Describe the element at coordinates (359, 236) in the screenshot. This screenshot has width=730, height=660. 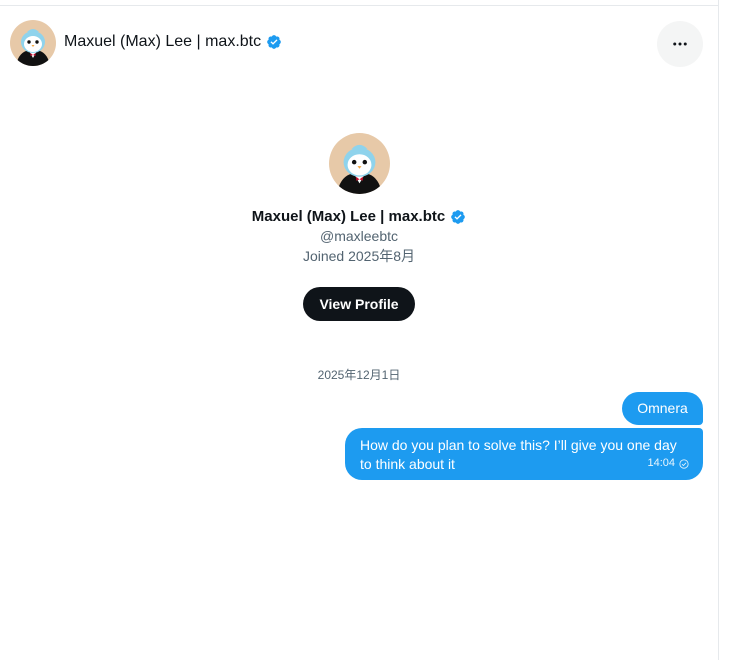
I see `profile-handle: @maxleebtc` at that location.